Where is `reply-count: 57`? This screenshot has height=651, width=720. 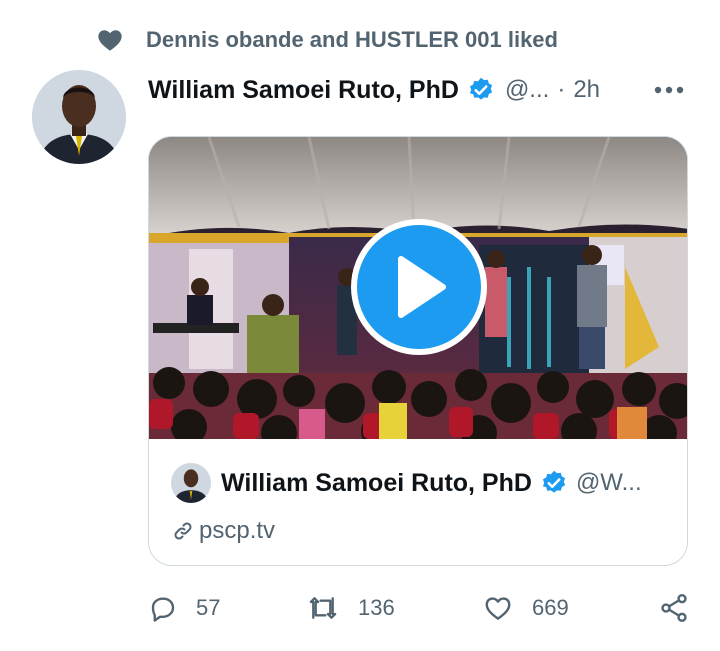 reply-count: 57 is located at coordinates (208, 607).